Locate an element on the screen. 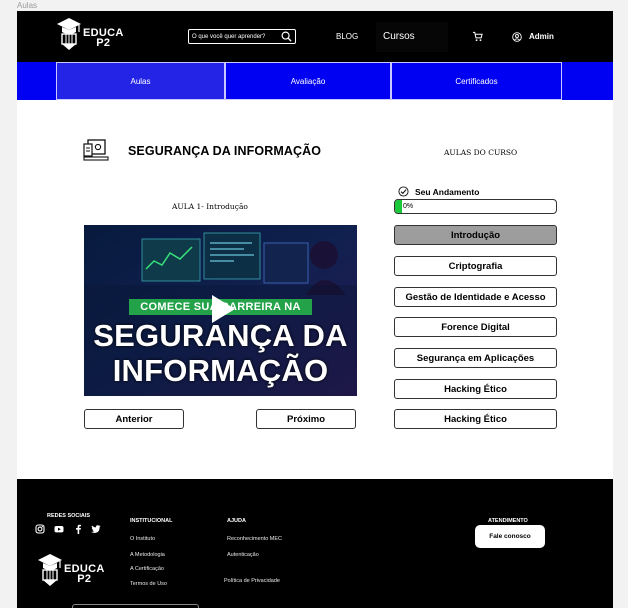 This screenshot has width=628, height=608. support-heading: ATENDIMENTO is located at coordinates (508, 521).